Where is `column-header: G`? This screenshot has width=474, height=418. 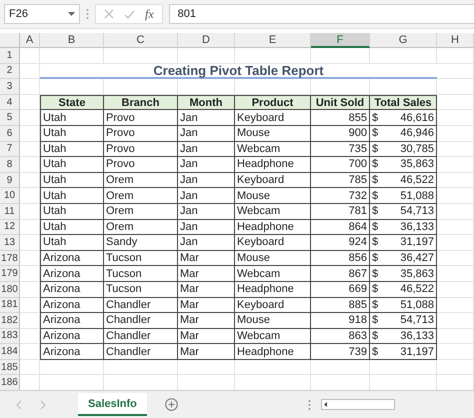
column-header: G is located at coordinates (403, 40).